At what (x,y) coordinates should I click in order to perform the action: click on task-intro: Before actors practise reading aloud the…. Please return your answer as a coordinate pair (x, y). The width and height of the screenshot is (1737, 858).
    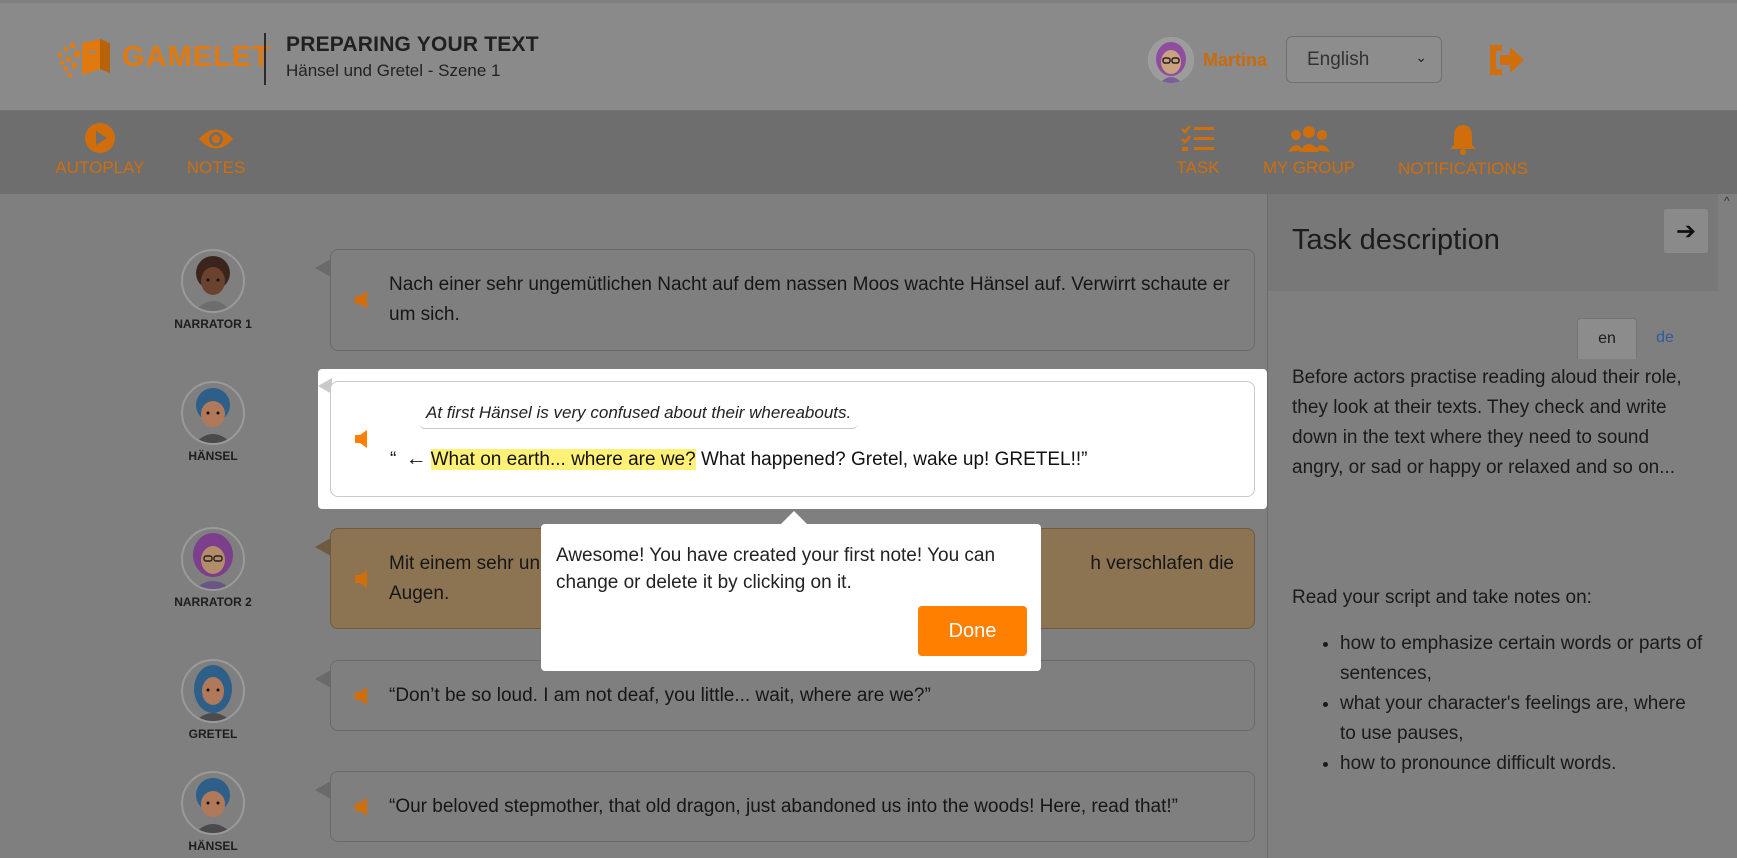
    Looking at the image, I should click on (1487, 422).